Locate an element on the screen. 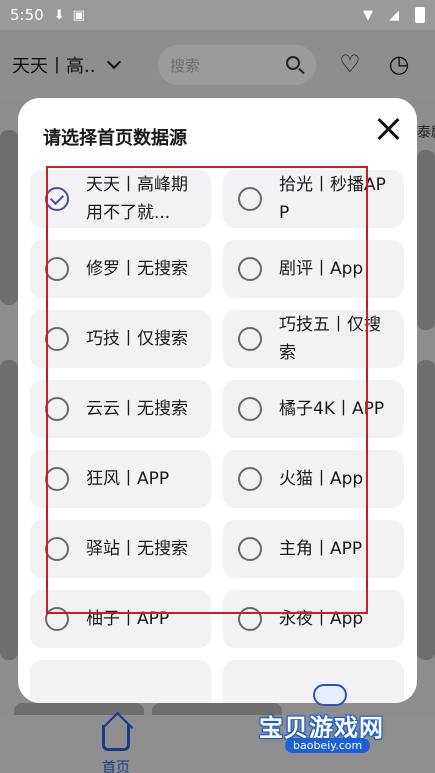 This screenshot has width=435, height=773. radio-checked-icon is located at coordinates (57, 199).